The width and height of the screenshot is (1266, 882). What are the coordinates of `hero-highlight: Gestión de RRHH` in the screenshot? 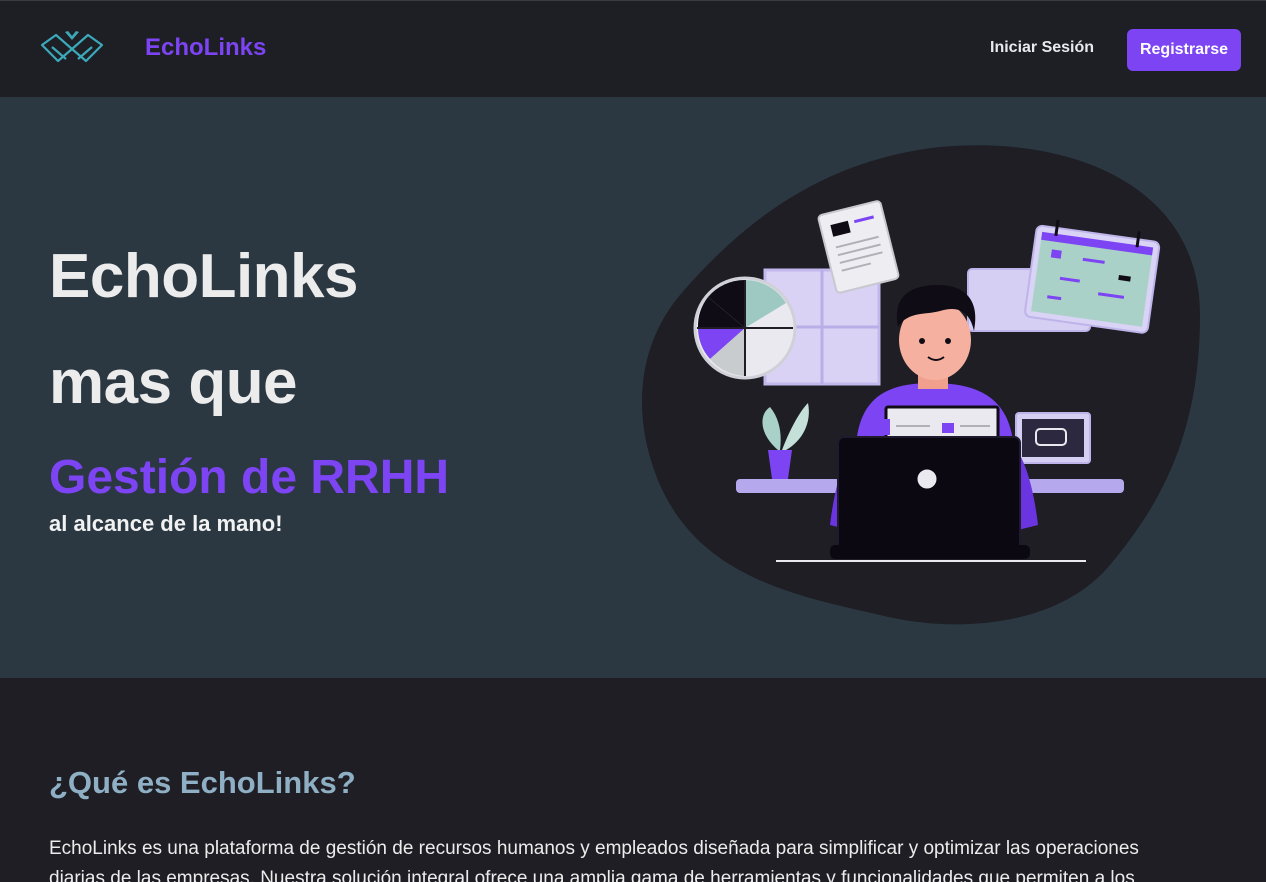 It's located at (249, 477).